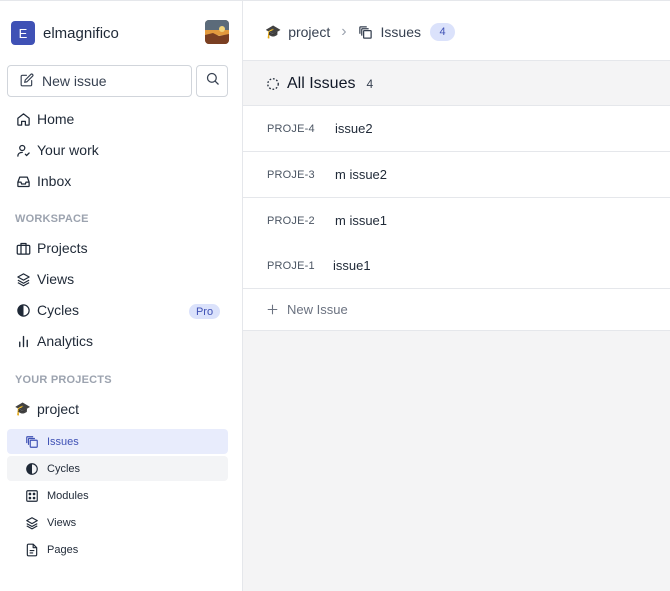 The height and width of the screenshot is (591, 670). What do you see at coordinates (291, 128) in the screenshot?
I see `issue-id: PROJE-4` at bounding box center [291, 128].